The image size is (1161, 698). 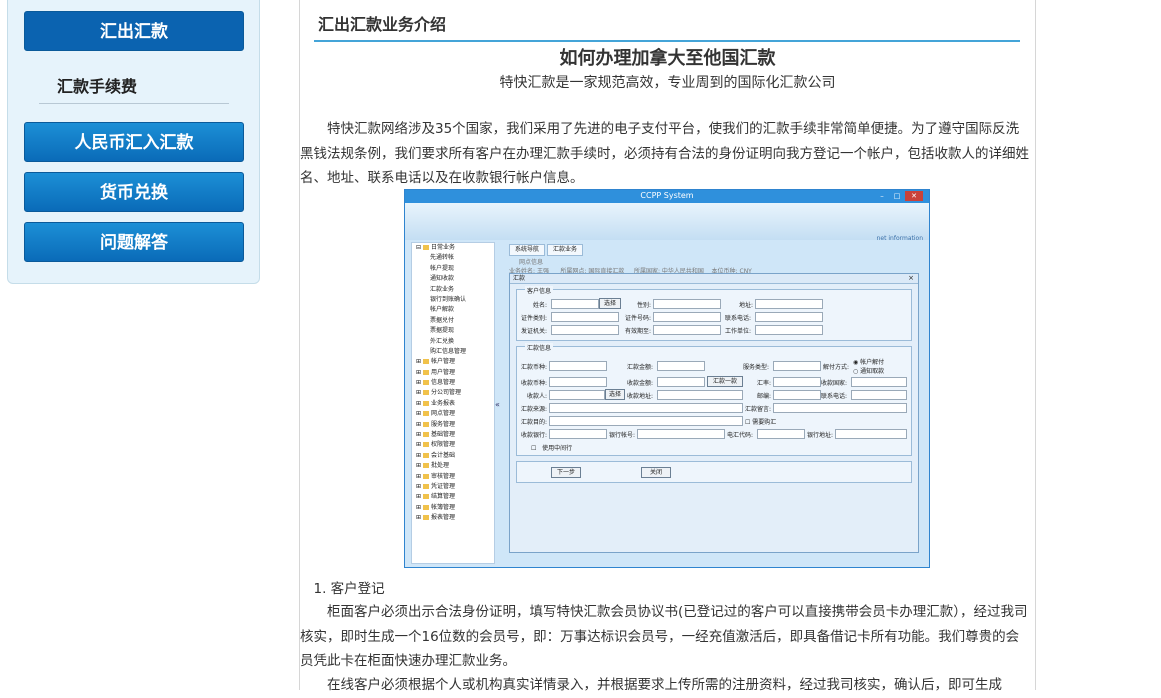 What do you see at coordinates (527, 250) in the screenshot?
I see `tab-system-nav: 系统导航` at bounding box center [527, 250].